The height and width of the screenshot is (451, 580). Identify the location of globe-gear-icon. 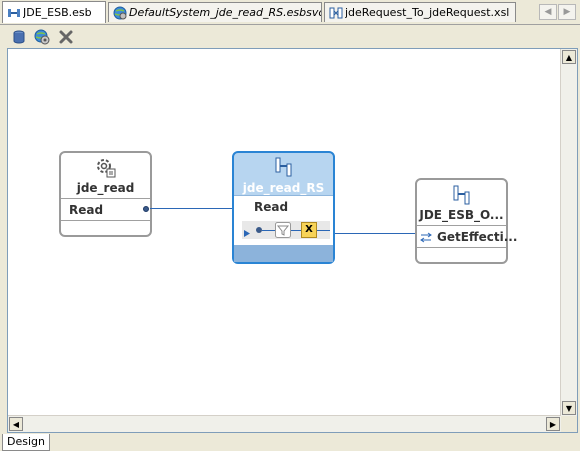
(42, 37).